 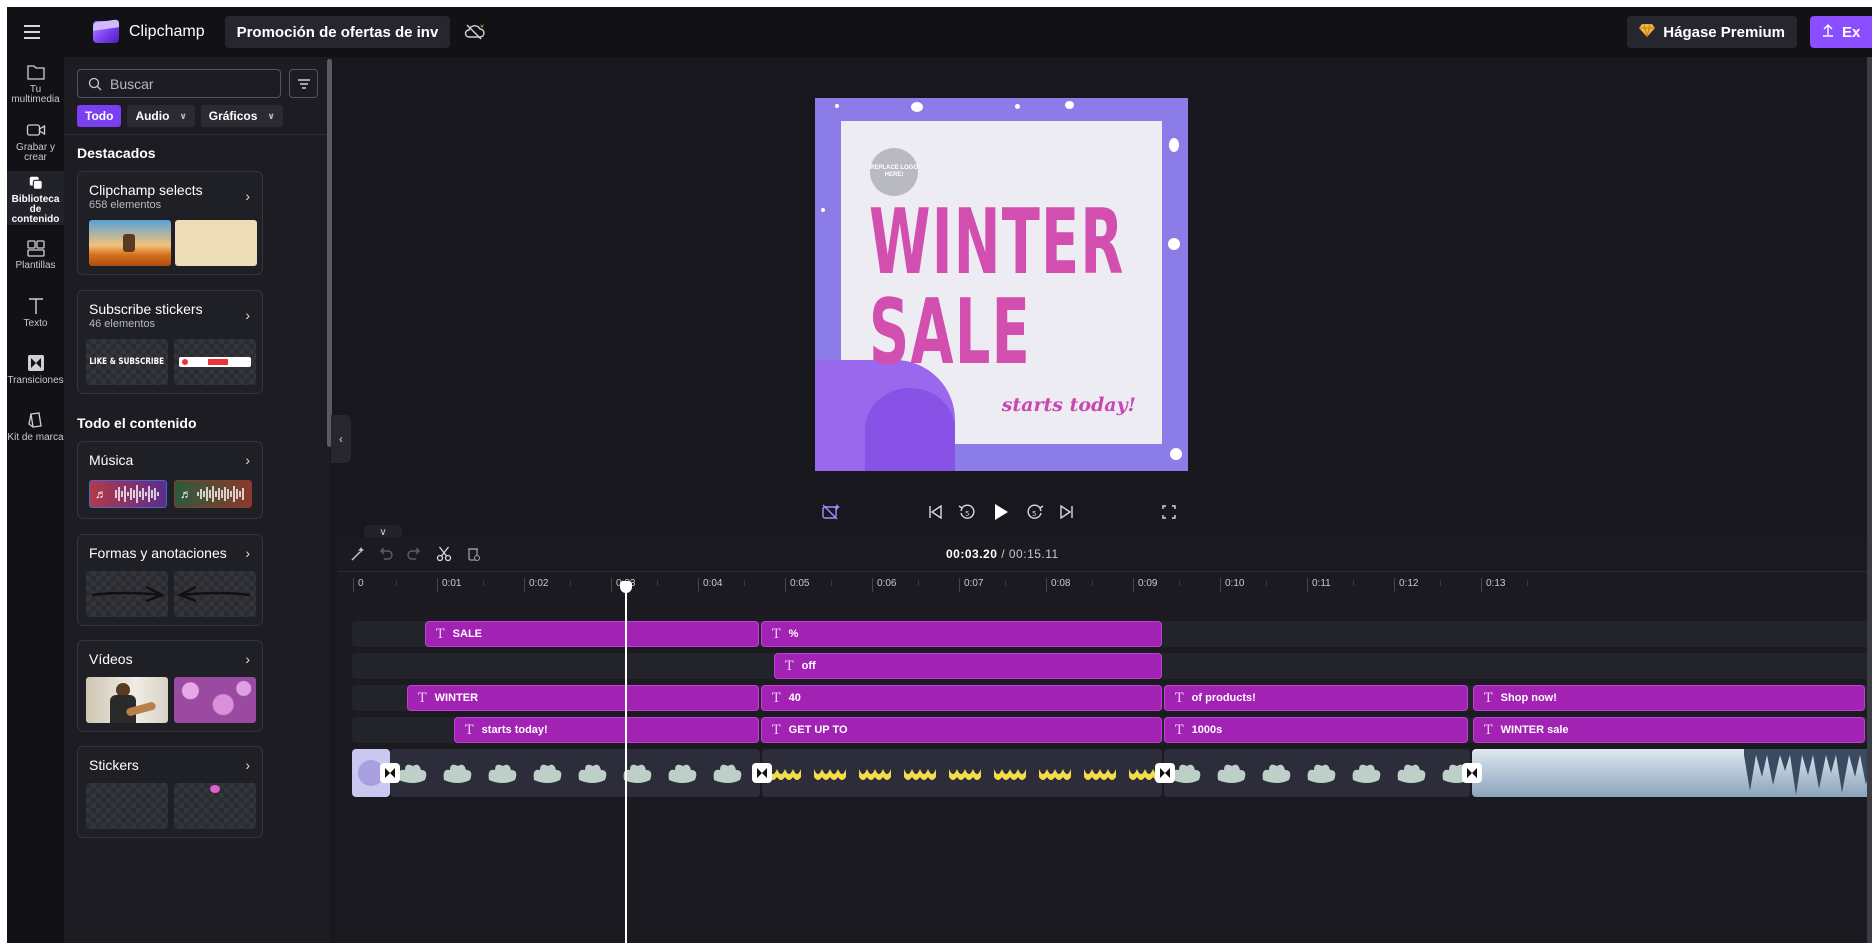 I want to click on magic-edit-icon, so click(x=831, y=512).